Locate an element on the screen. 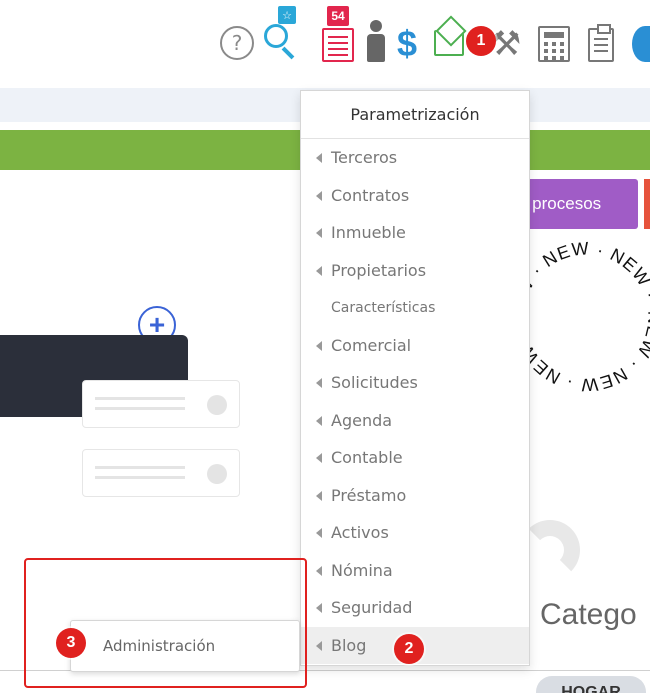  envelope-icon is located at coordinates (449, 43).